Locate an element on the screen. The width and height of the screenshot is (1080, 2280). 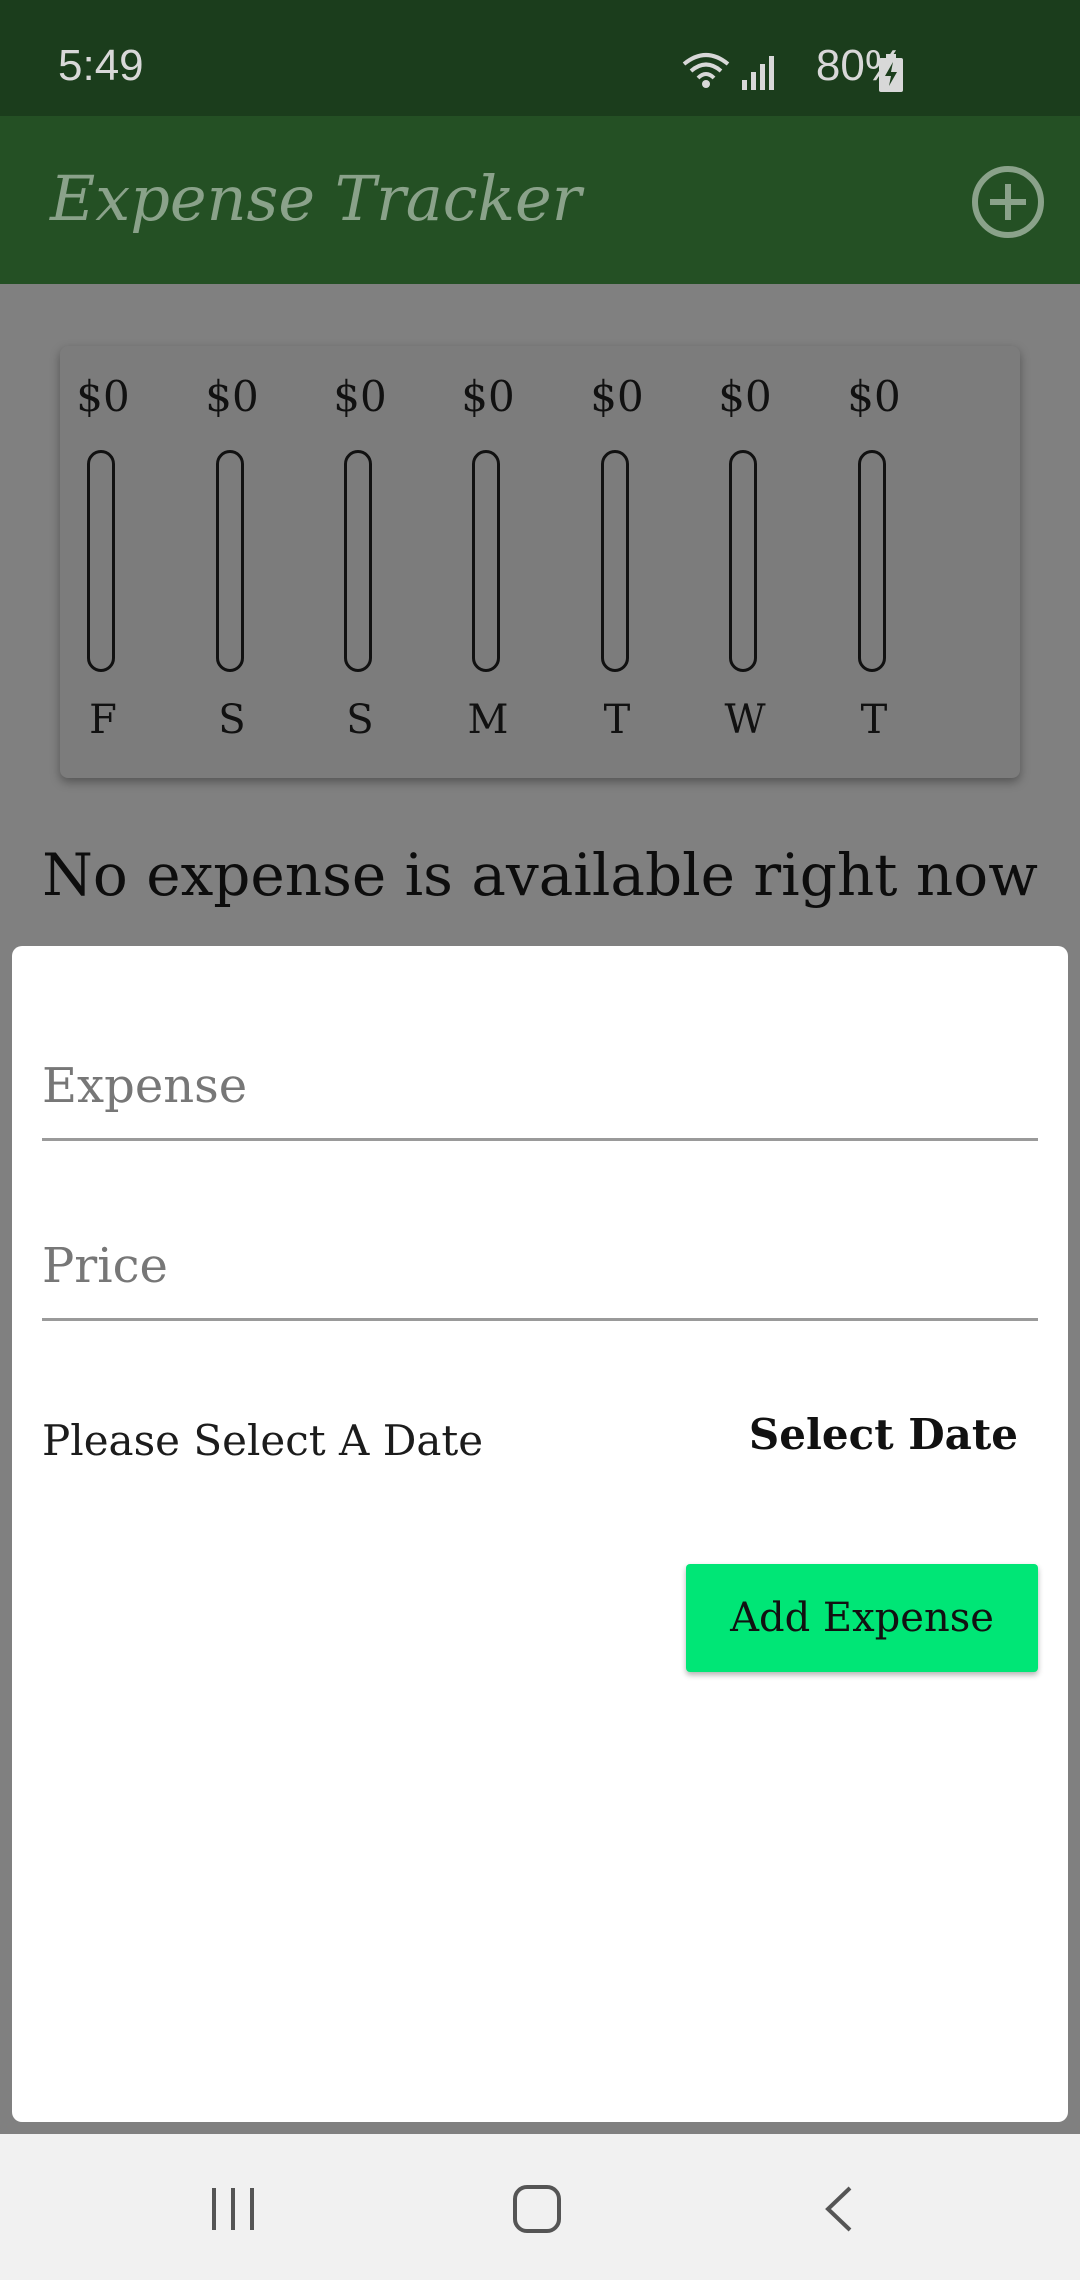
chart-bar-column: $0 W is located at coordinates (745, 562).